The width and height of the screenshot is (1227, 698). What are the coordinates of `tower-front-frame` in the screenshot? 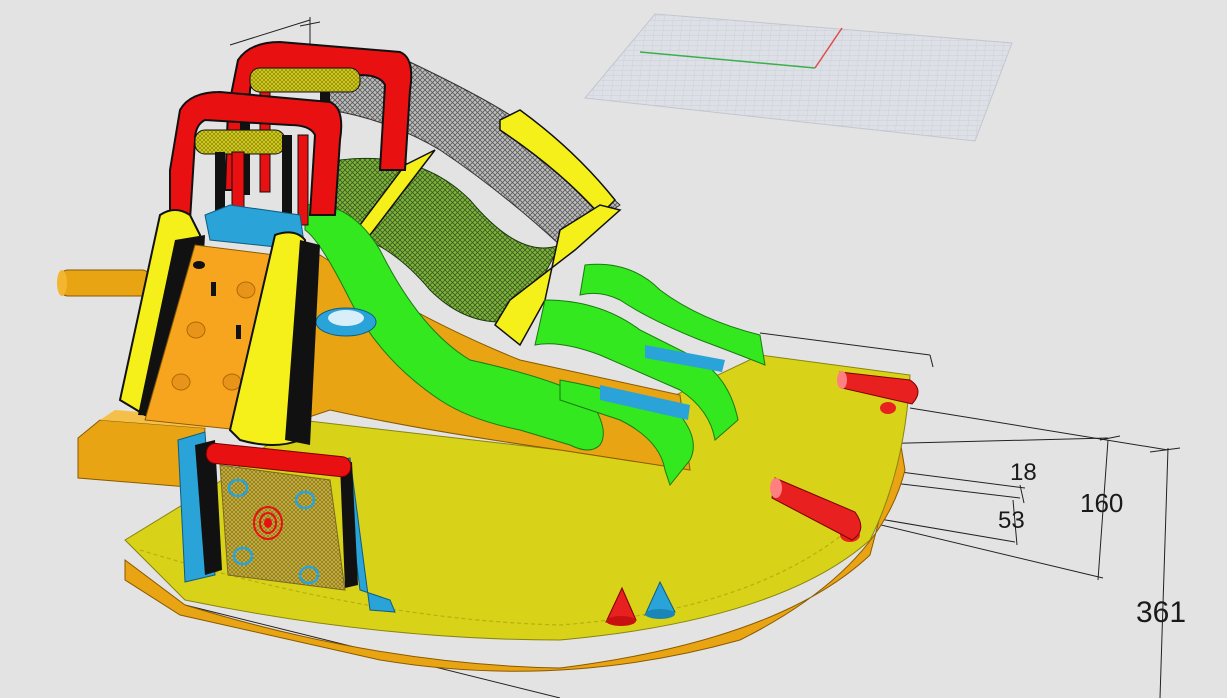 It's located at (256, 158).